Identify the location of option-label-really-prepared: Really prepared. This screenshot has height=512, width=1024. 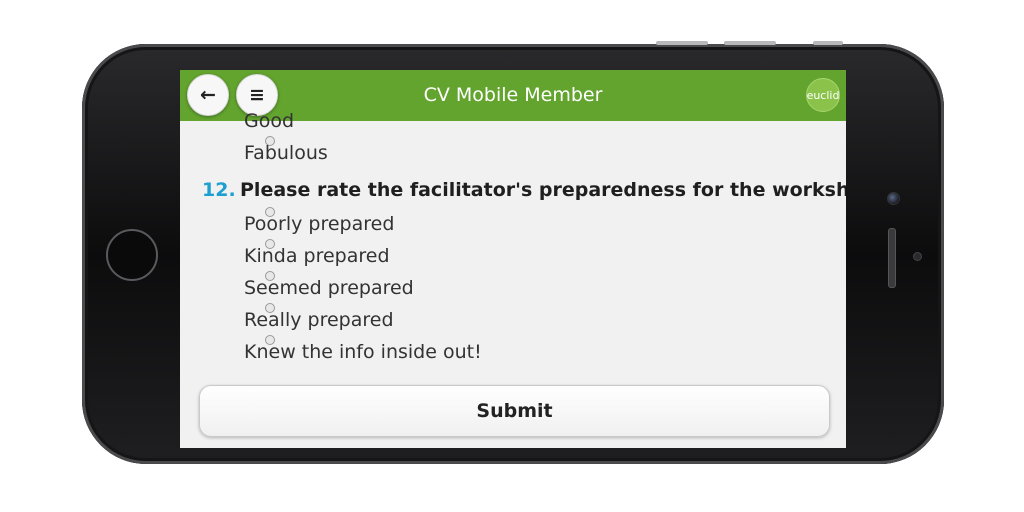
(319, 320).